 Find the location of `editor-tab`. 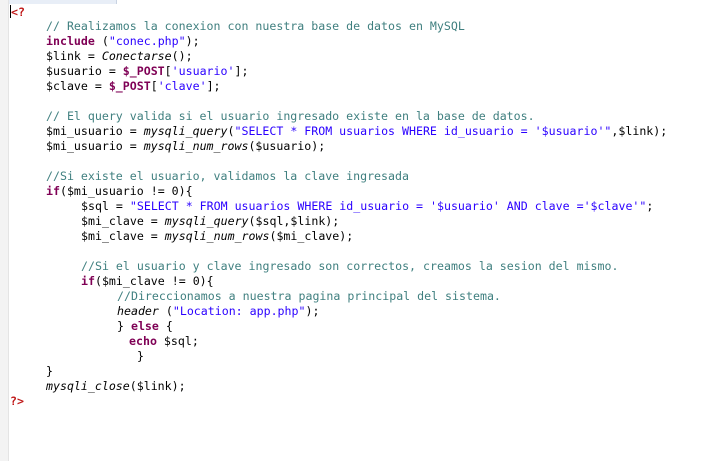

editor-tab is located at coordinates (58, 2).